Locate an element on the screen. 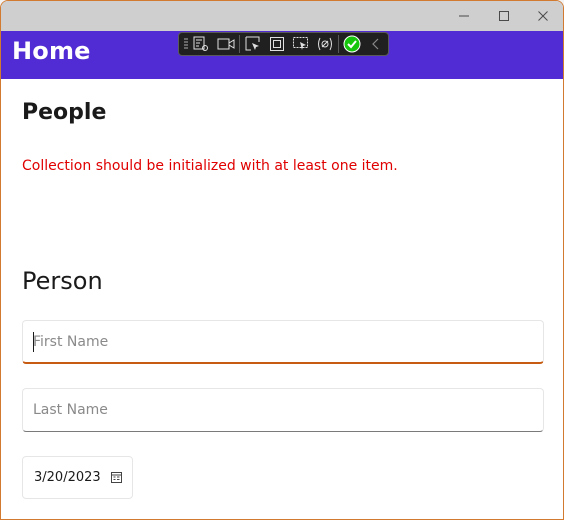 This screenshot has width=564, height=520. calendar-icon is located at coordinates (116, 477).